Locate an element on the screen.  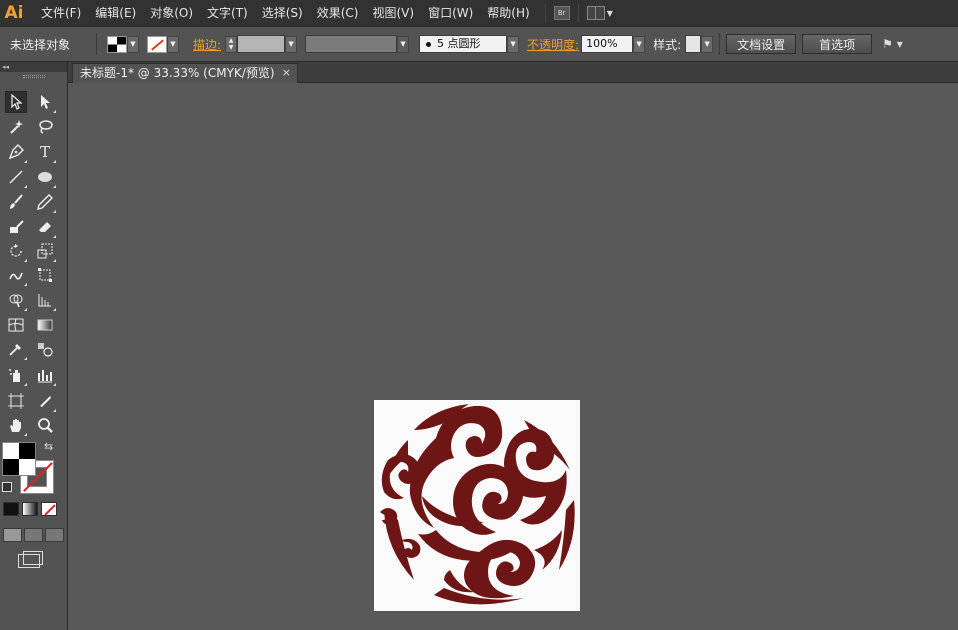
stroke-panel-link: 描边: is located at coordinates (207, 44).